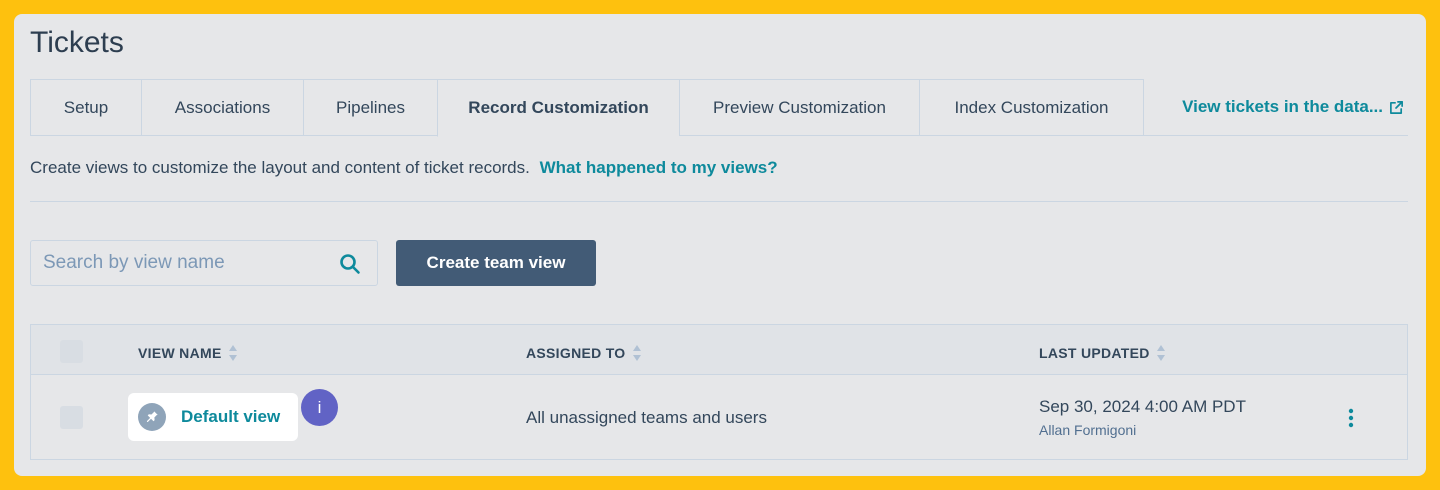 This screenshot has height=490, width=1440. I want to click on column-header-last-updated: LAST UPDATED, so click(1102, 353).